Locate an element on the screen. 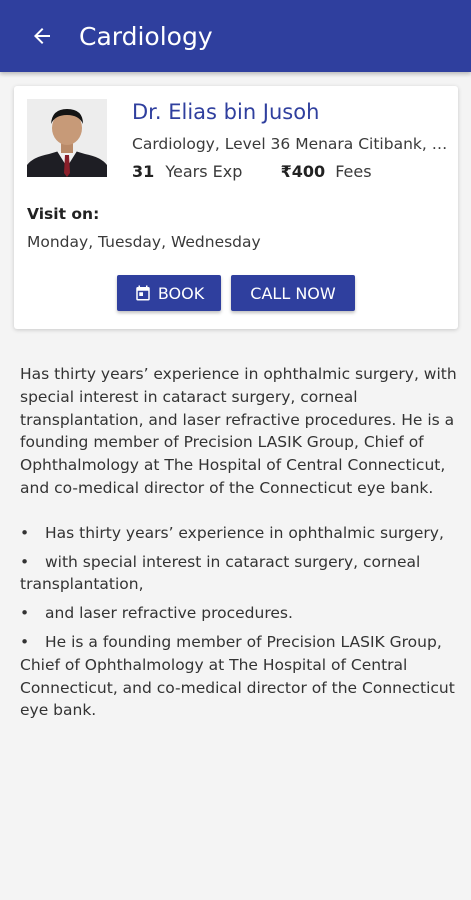 This screenshot has width=471, height=900. back-button is located at coordinates (42, 36).